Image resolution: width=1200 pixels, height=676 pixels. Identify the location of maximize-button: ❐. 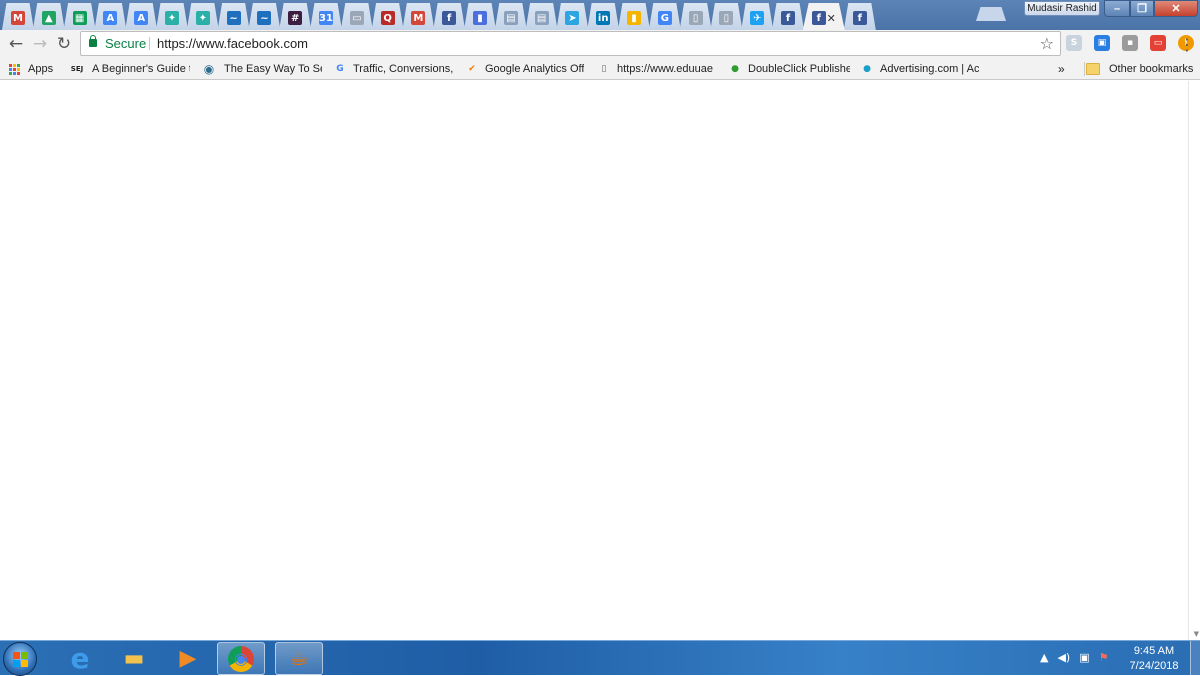
(1142, 8).